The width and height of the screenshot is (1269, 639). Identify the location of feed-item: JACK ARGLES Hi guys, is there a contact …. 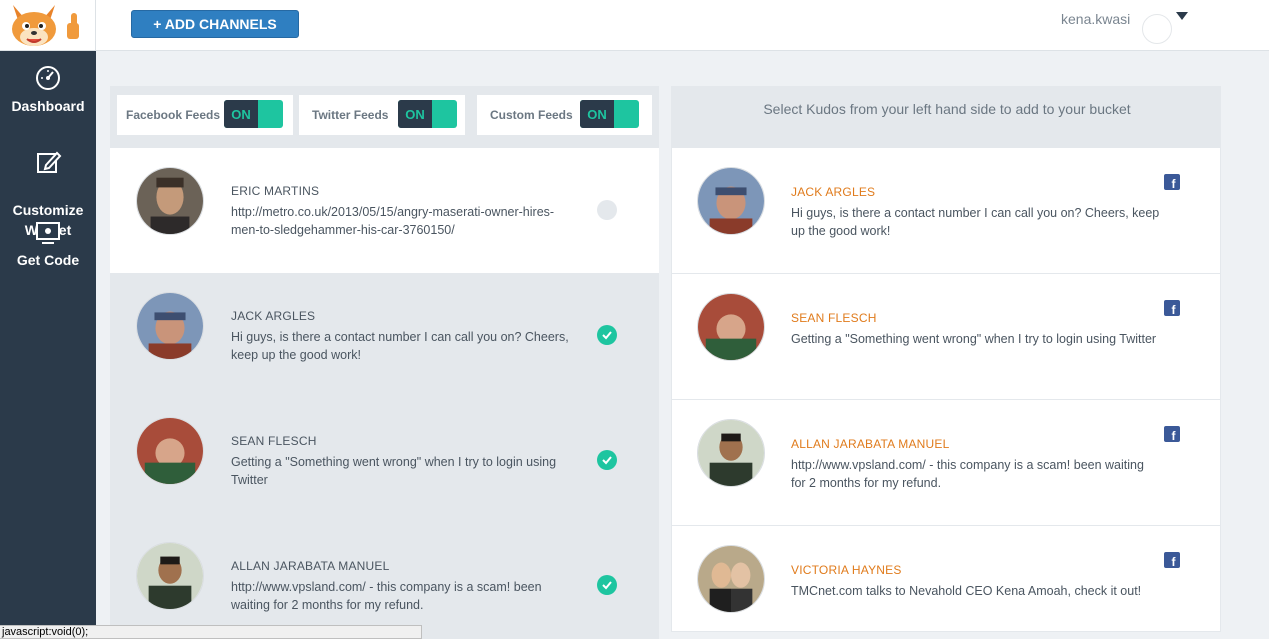
(384, 335).